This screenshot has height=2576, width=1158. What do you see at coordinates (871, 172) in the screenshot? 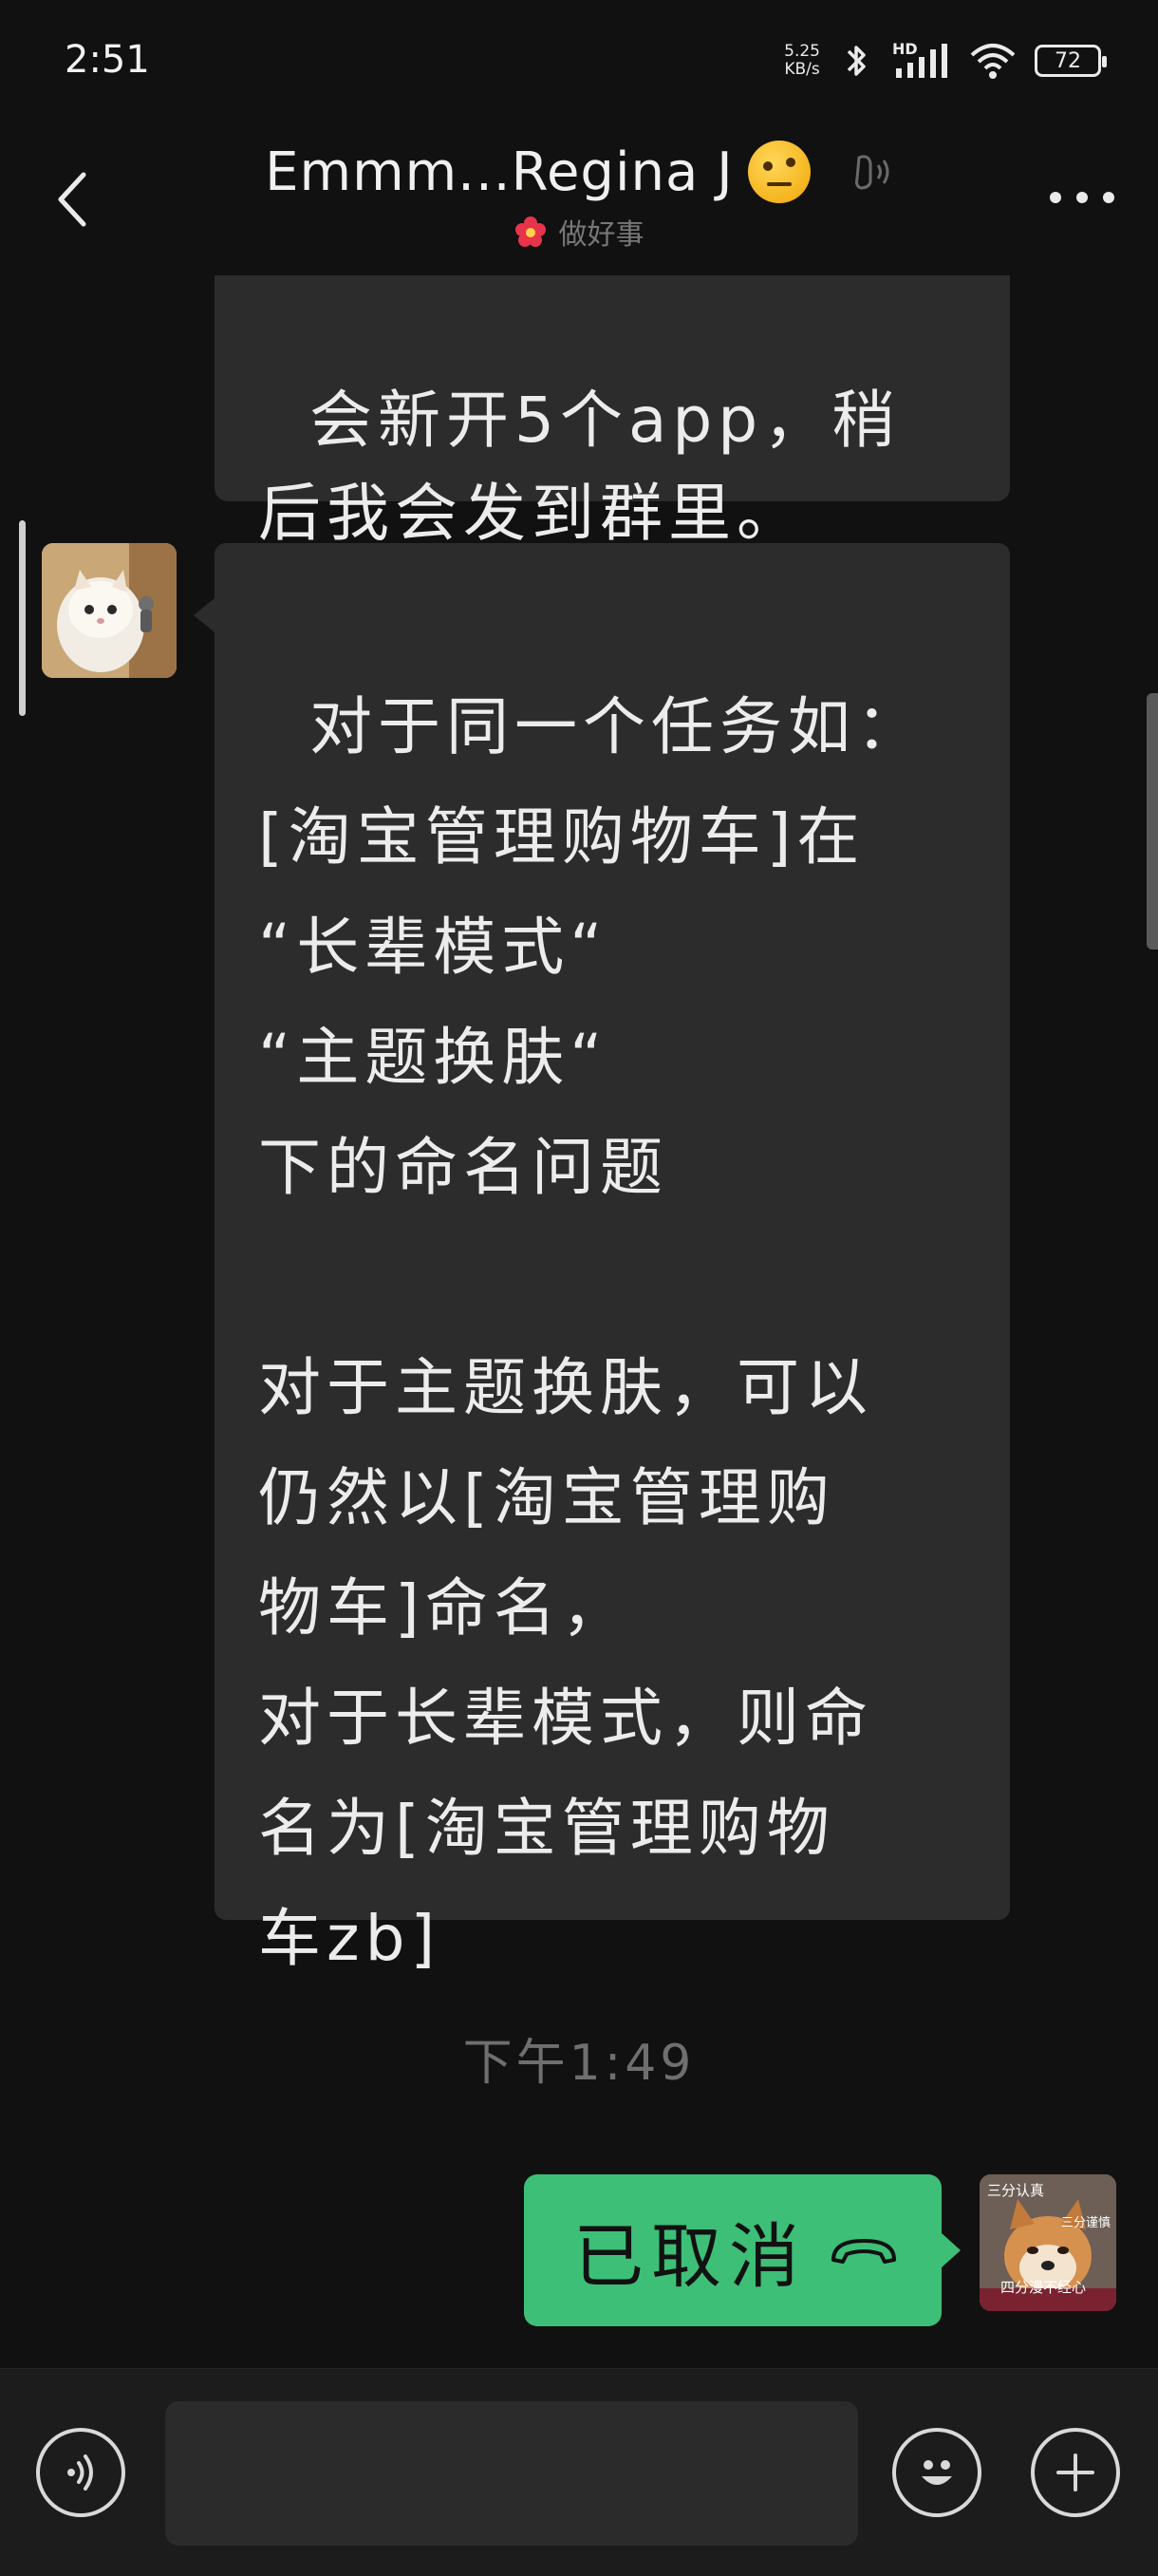
I see `earpiece-mode-icon` at bounding box center [871, 172].